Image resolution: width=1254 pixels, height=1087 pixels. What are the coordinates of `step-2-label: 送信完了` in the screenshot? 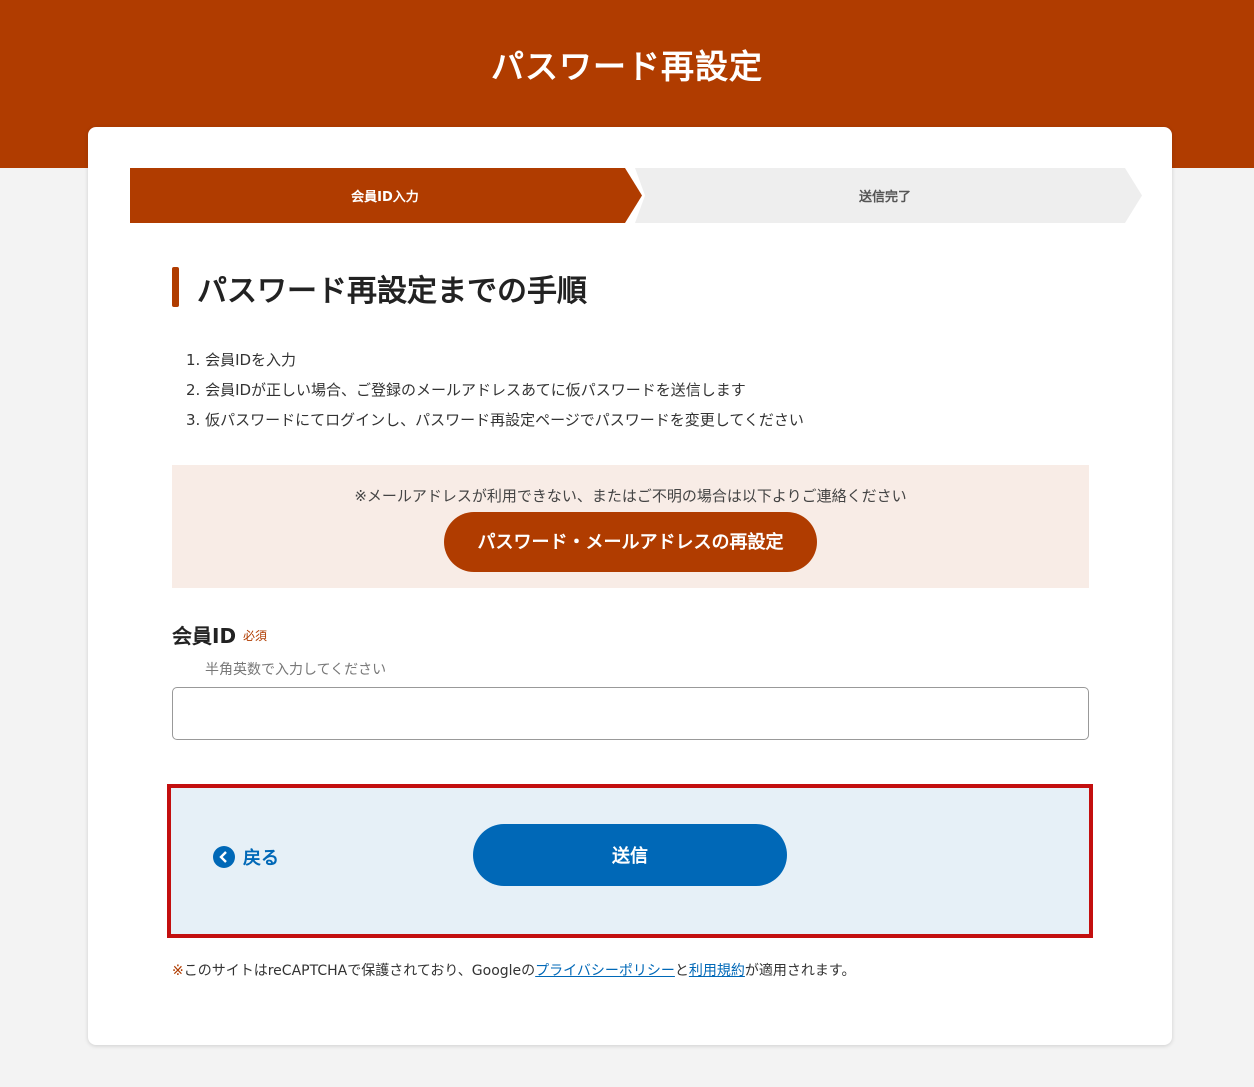 It's located at (884, 197).